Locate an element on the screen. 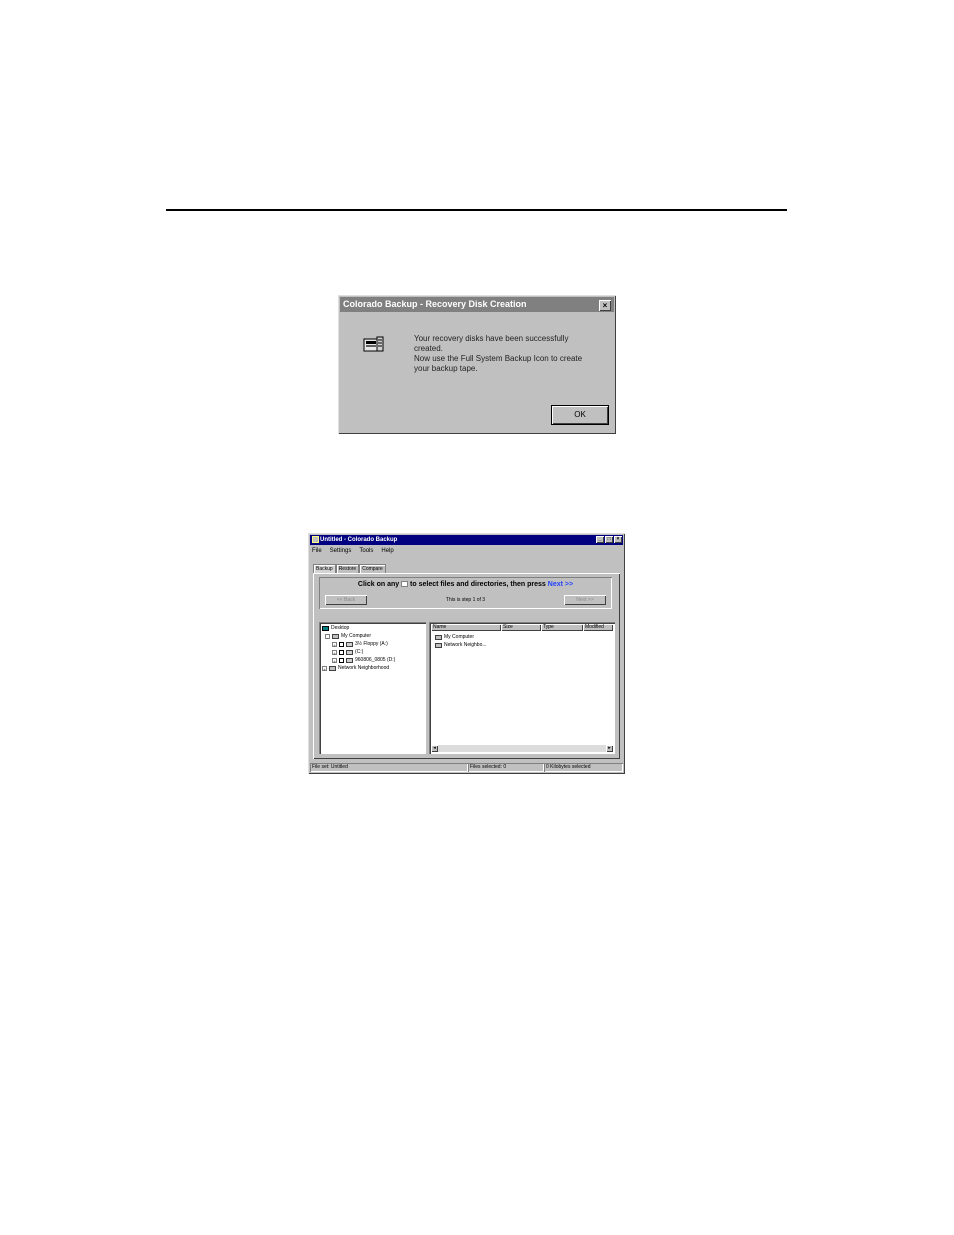 The image size is (954, 1235). list-item-label: My Computer is located at coordinates (459, 637).